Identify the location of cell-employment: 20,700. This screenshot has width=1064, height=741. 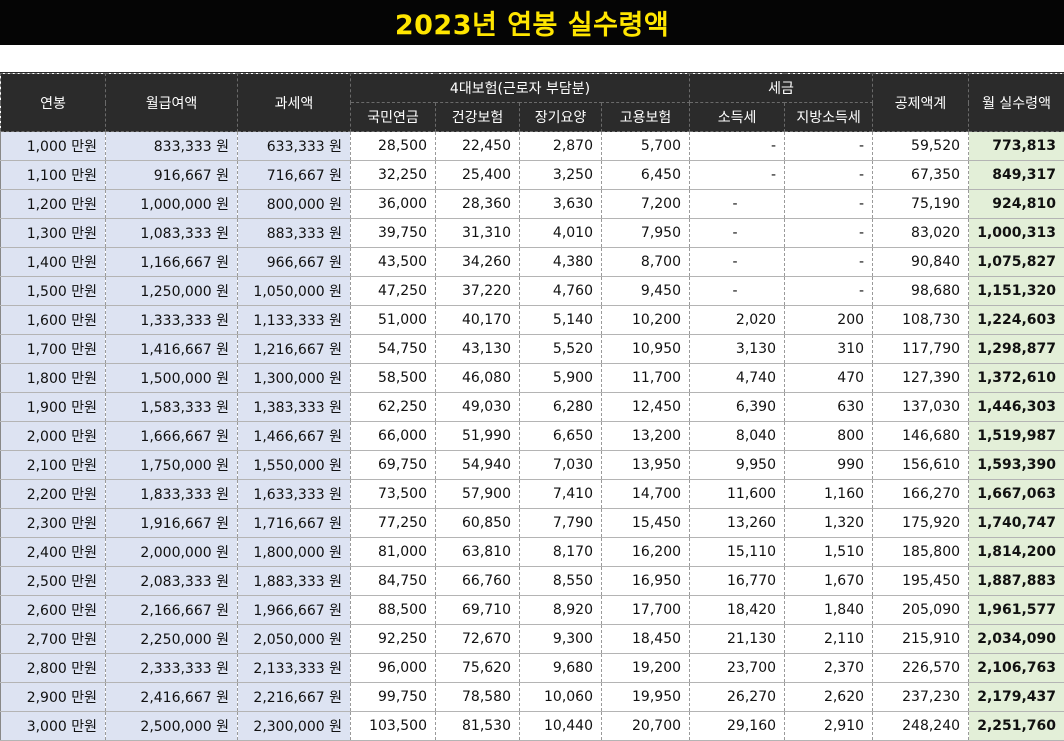
(646, 726).